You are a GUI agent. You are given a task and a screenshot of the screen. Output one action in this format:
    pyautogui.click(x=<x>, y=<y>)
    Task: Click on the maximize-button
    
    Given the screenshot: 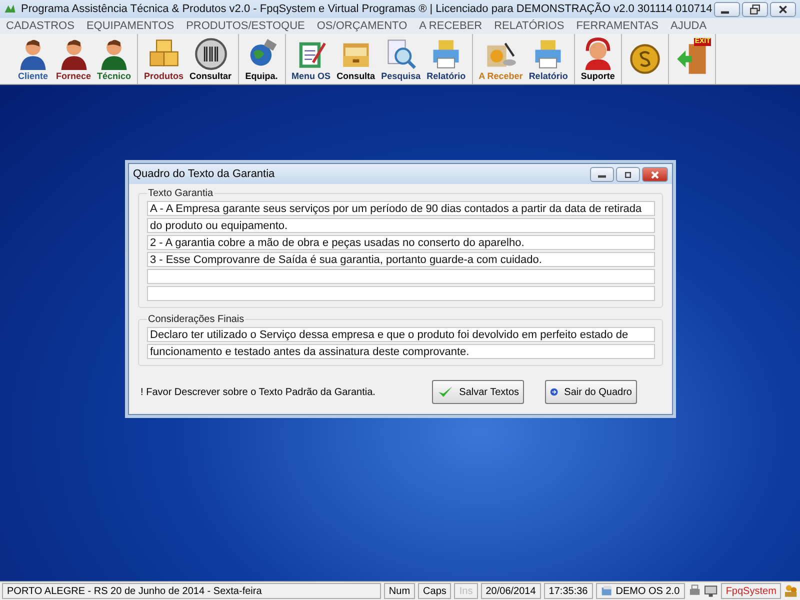 What is the action you would take?
    pyautogui.click(x=628, y=174)
    